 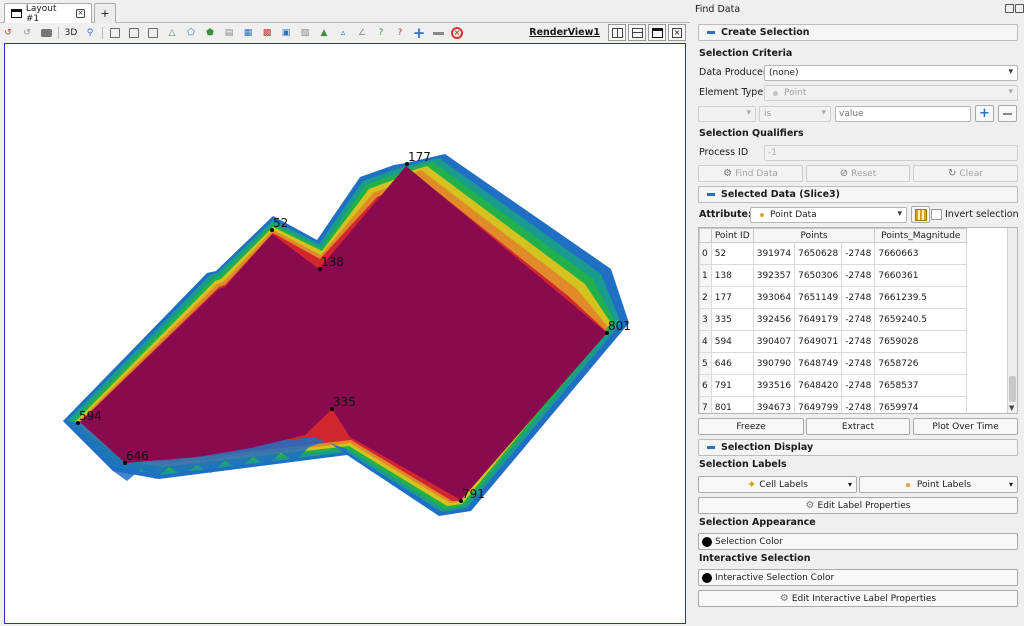 I want to click on column-header-points: Points, so click(x=814, y=235).